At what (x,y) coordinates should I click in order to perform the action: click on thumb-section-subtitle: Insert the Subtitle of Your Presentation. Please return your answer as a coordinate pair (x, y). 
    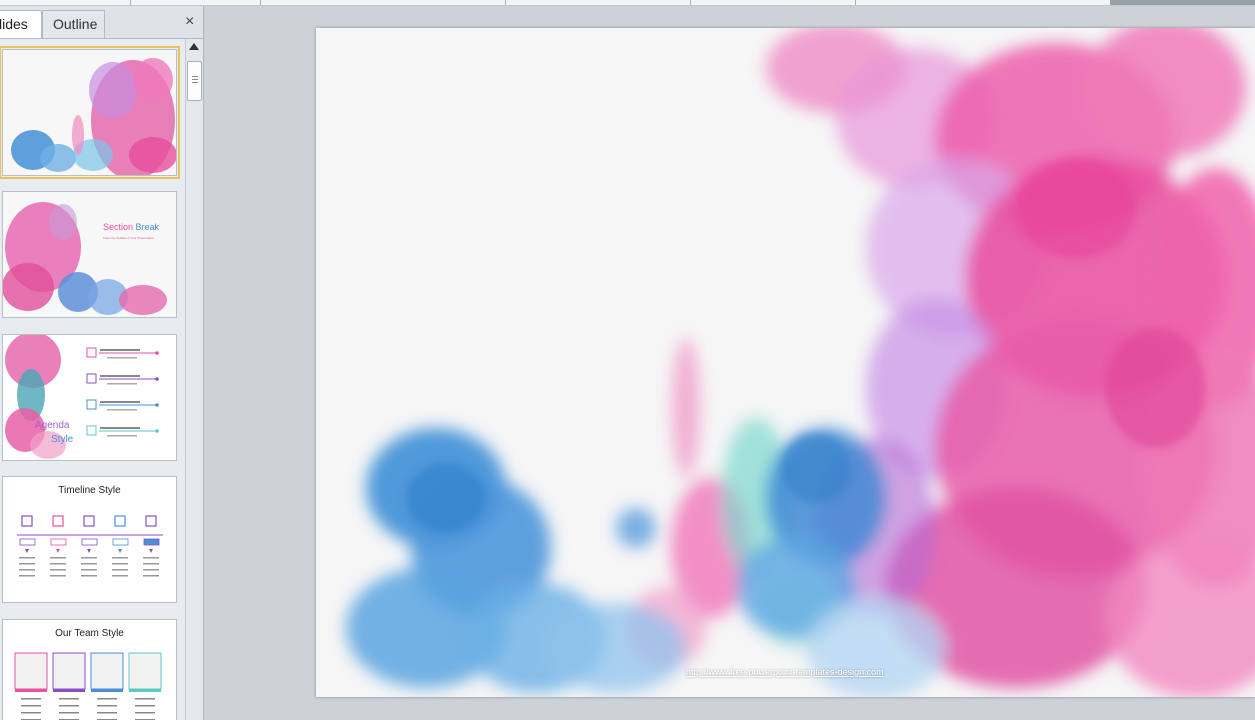
    Looking at the image, I should click on (129, 238).